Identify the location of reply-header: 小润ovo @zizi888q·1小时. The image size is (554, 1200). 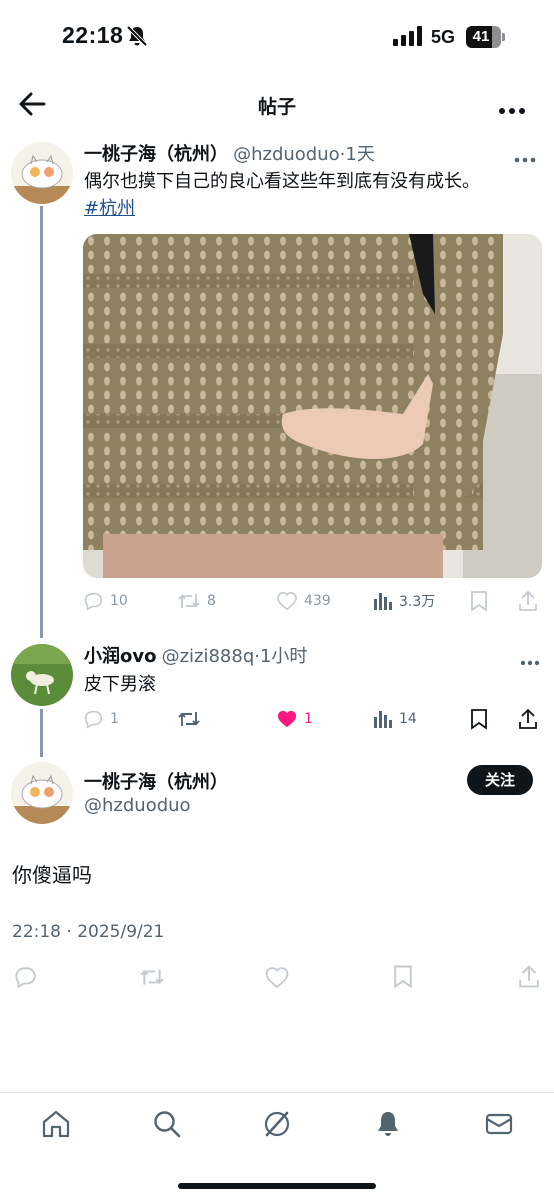
(294, 655).